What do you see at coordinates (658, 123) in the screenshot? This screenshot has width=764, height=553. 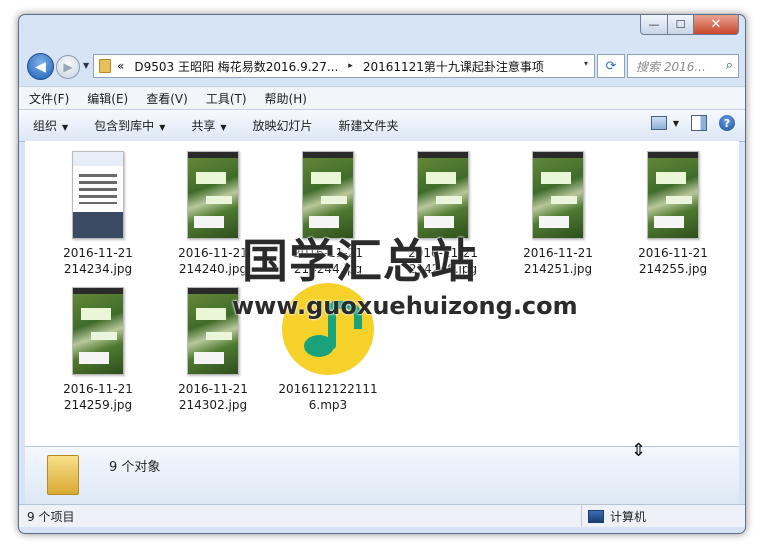 I see `change-view-icon` at bounding box center [658, 123].